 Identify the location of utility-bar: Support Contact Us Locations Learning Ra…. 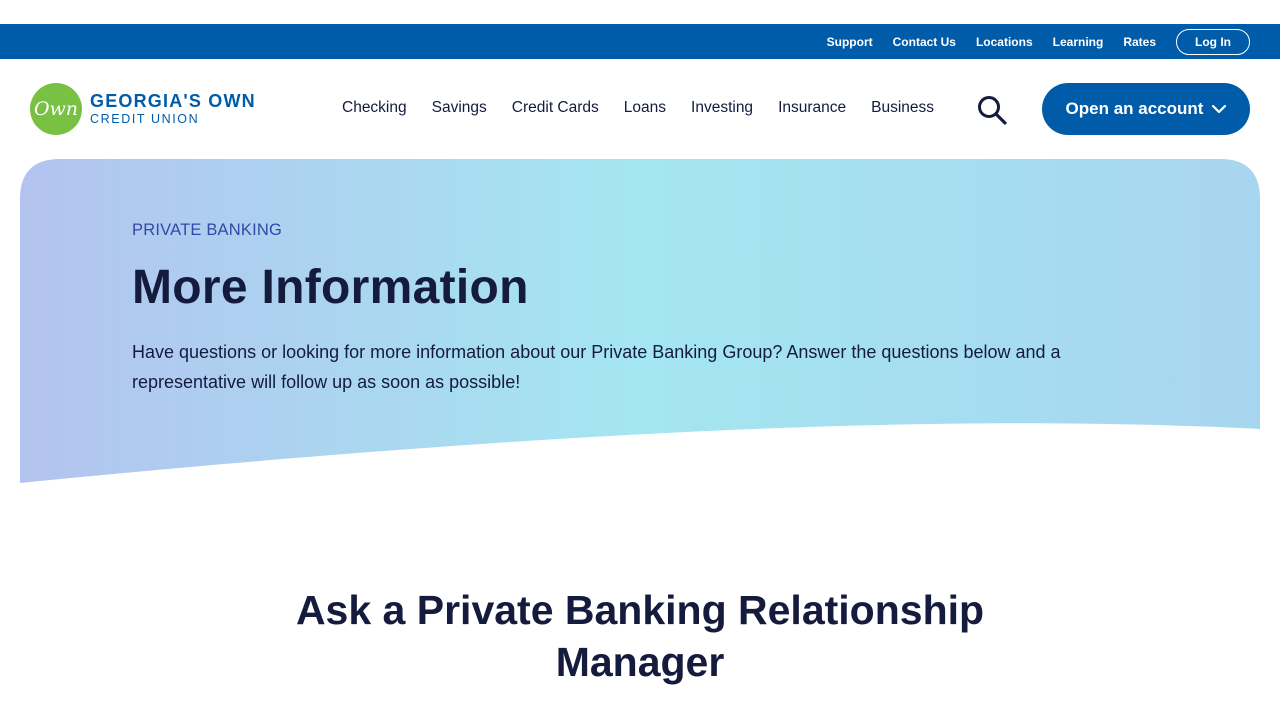
(640, 41).